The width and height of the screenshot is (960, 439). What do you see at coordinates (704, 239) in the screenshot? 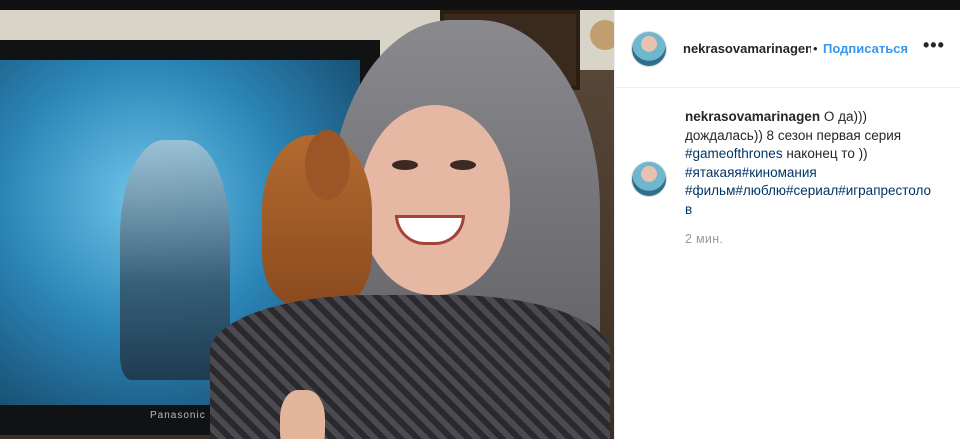
I see `post-timestamp: 2 мин.` at bounding box center [704, 239].